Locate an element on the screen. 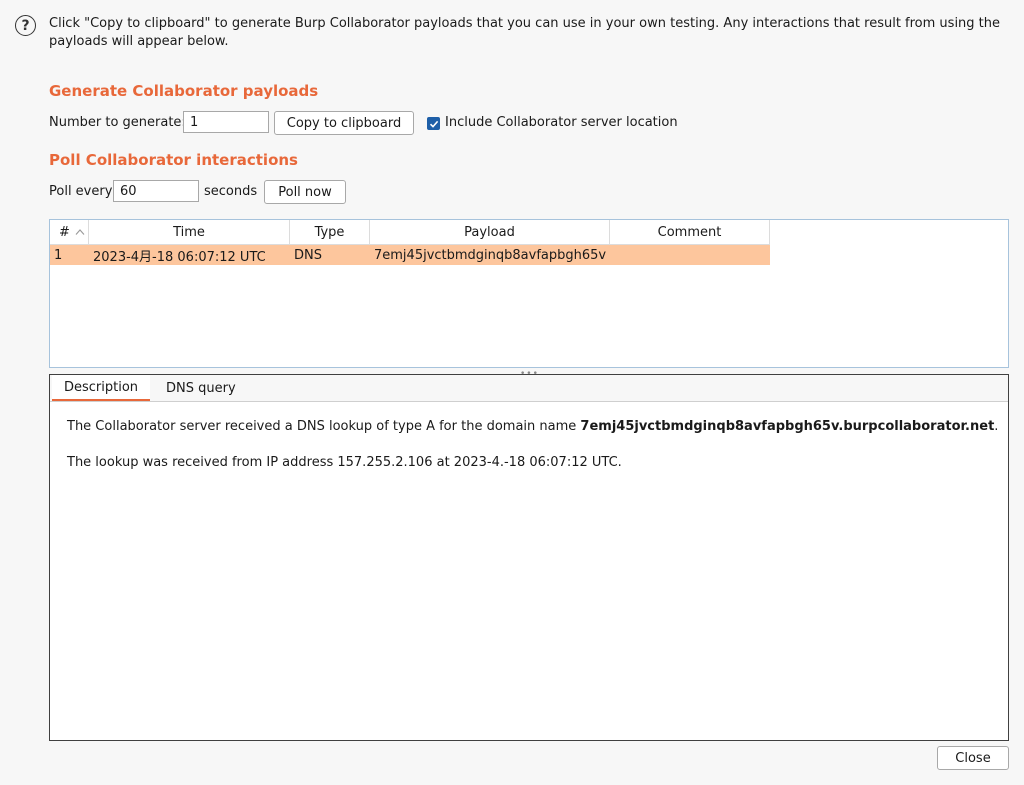 The image size is (1024, 785). checkmark-icon is located at coordinates (433, 124).